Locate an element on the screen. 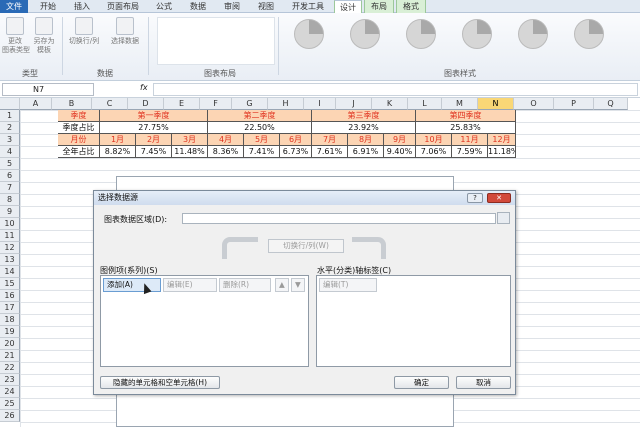 The width and height of the screenshot is (640, 427). column-header-l: L is located at coordinates (425, 104).